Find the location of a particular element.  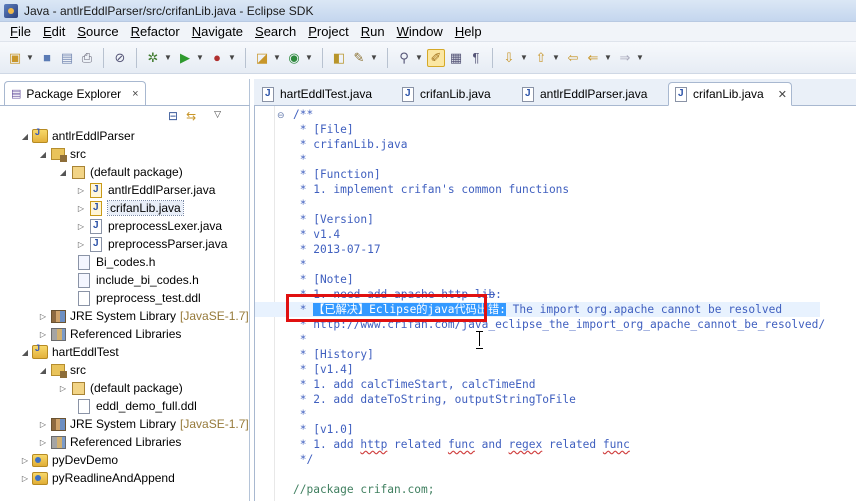

tab-crifanlib-java: crifanLib.java is located at coordinates (456, 94).